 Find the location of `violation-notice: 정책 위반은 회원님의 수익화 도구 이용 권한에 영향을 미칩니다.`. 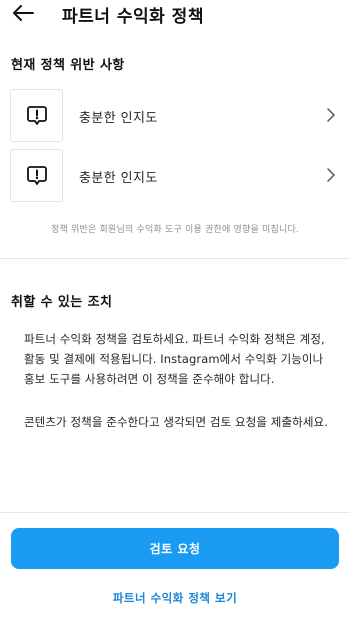

violation-notice: 정책 위반은 회원님의 수익화 도구 이용 권한에 영향을 미칩니다. is located at coordinates (175, 230).